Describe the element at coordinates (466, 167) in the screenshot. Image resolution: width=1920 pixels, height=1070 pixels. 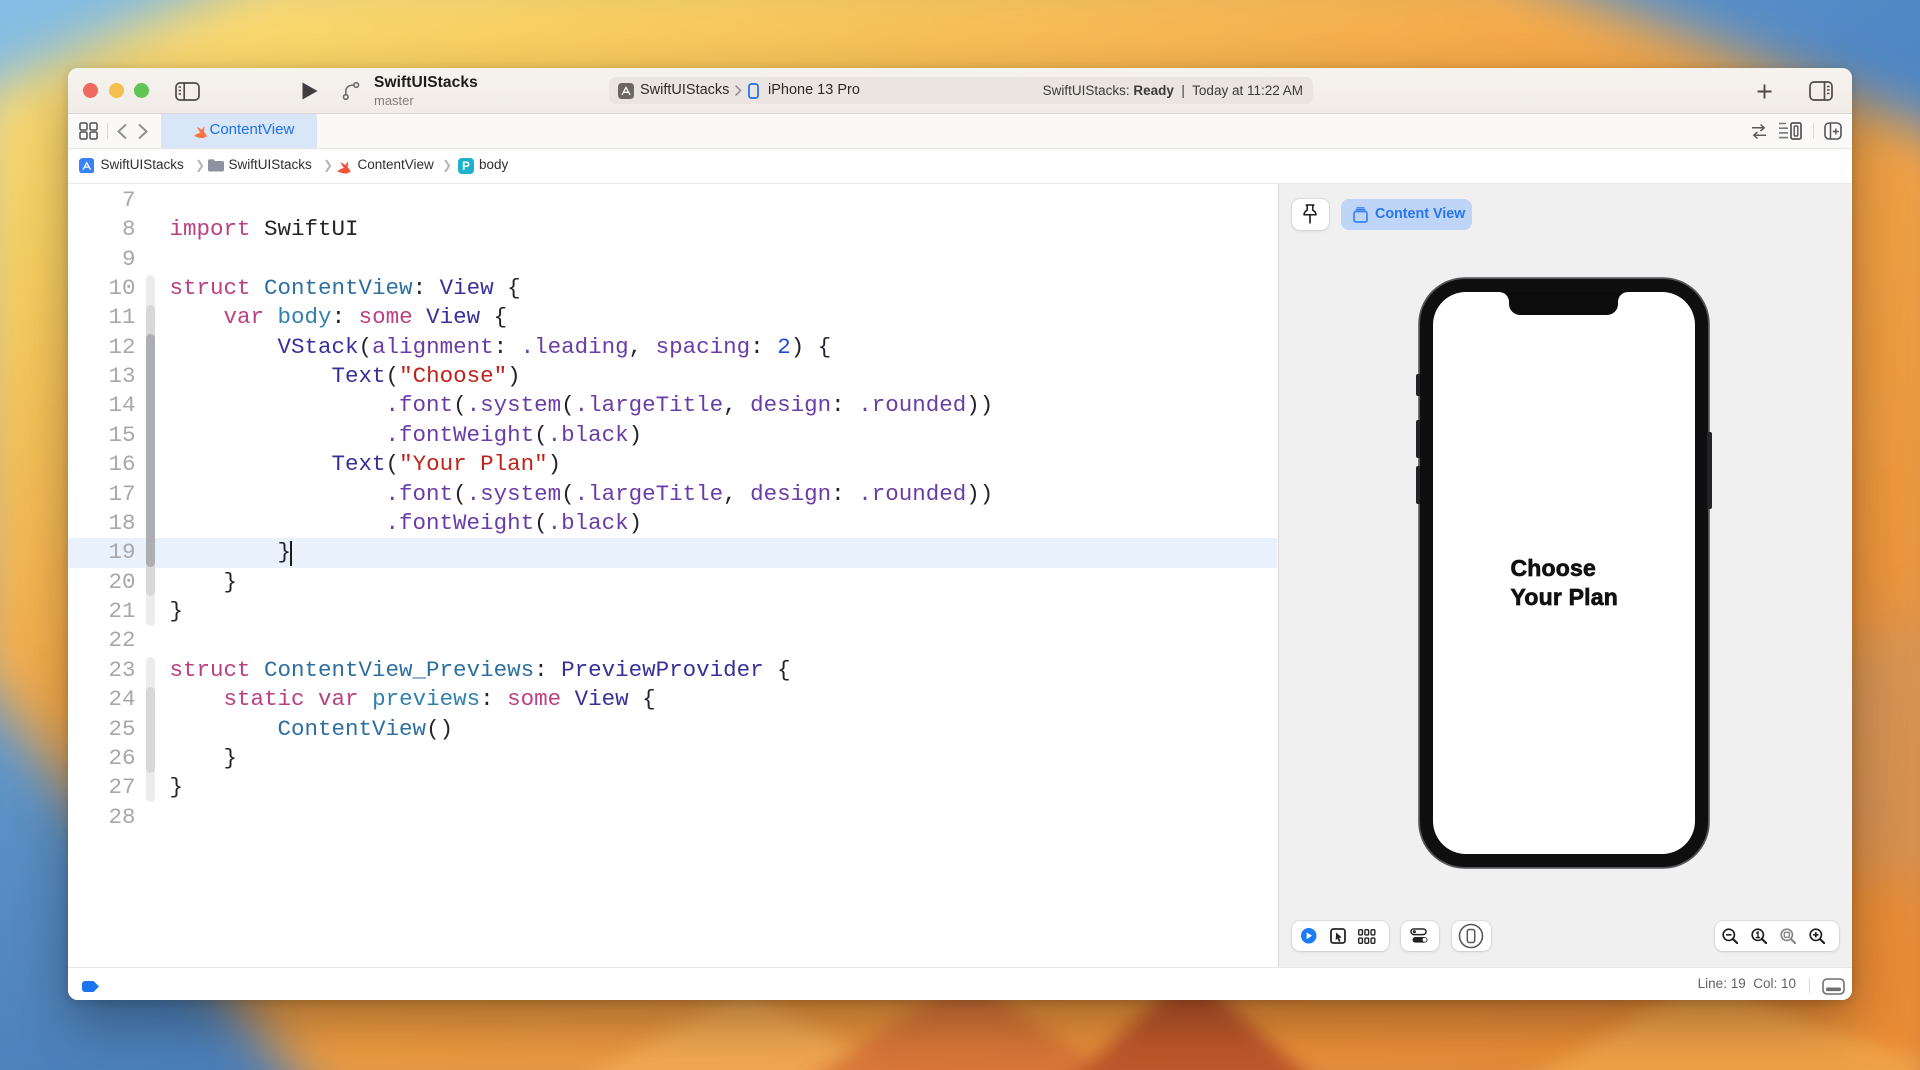
I see `svg-text: P` at that location.